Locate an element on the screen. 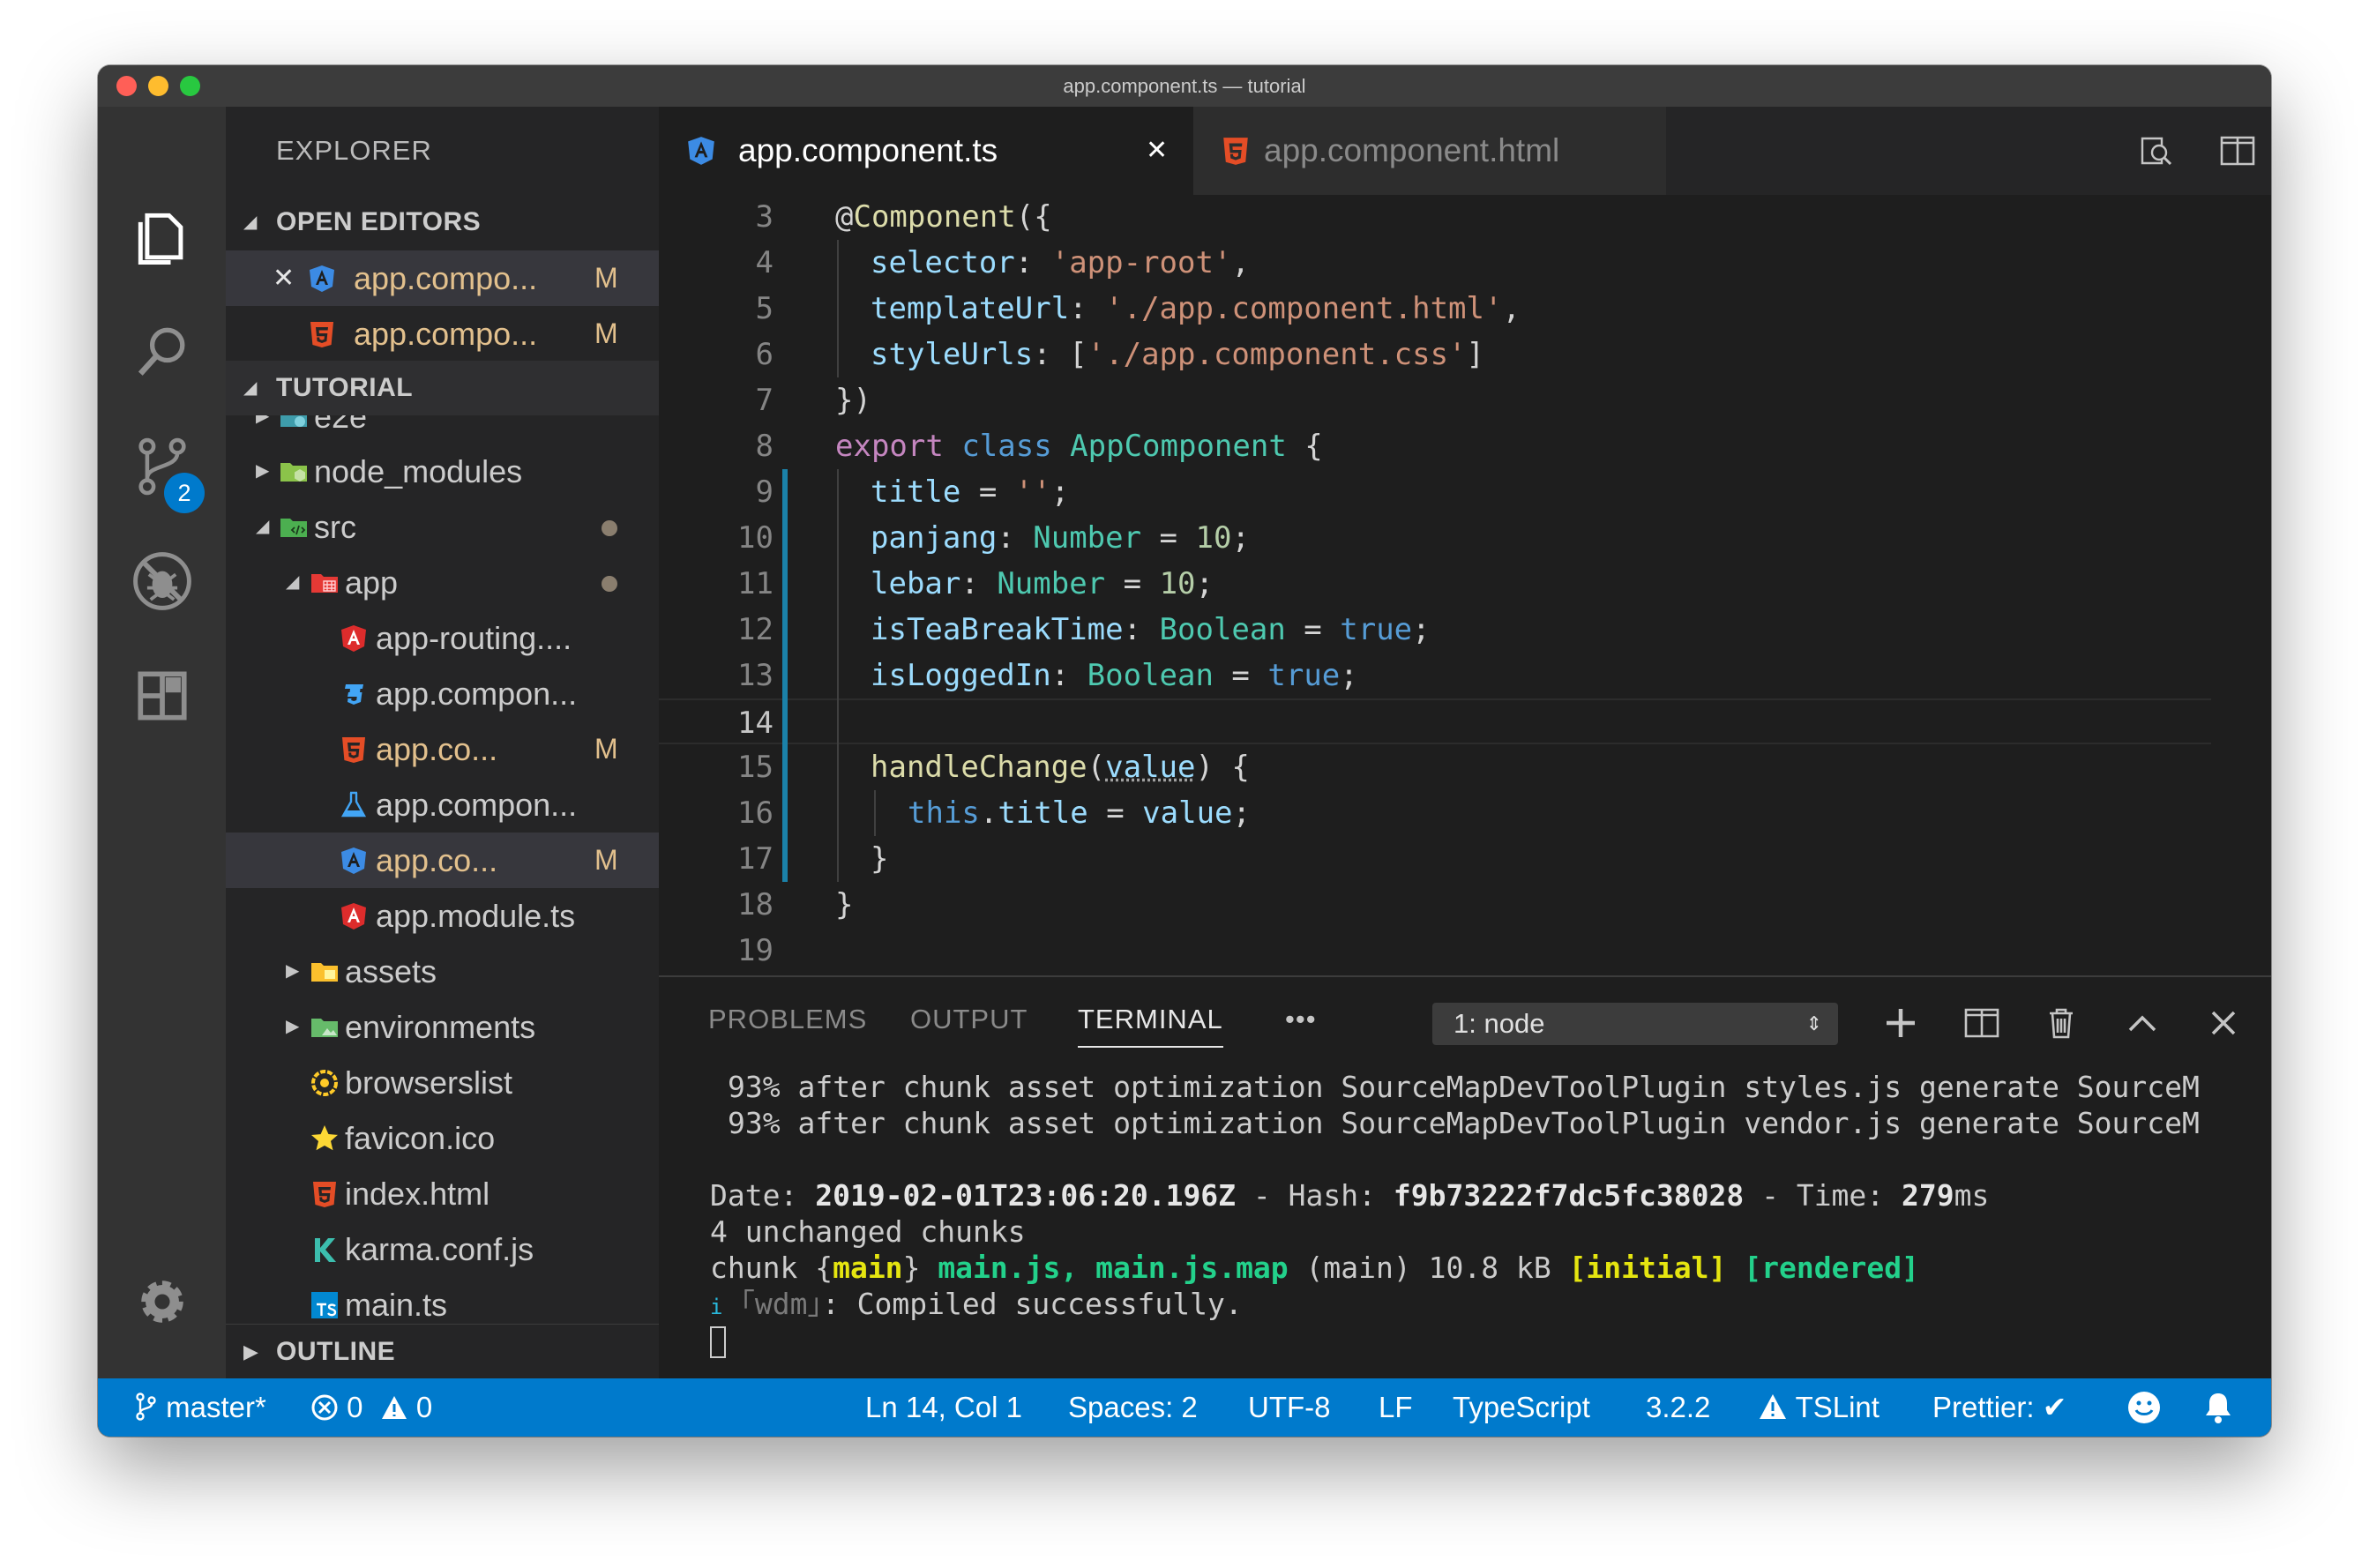 The height and width of the screenshot is (1568, 2369). title-bar: app.component.ts — tutorial is located at coordinates (1184, 86).